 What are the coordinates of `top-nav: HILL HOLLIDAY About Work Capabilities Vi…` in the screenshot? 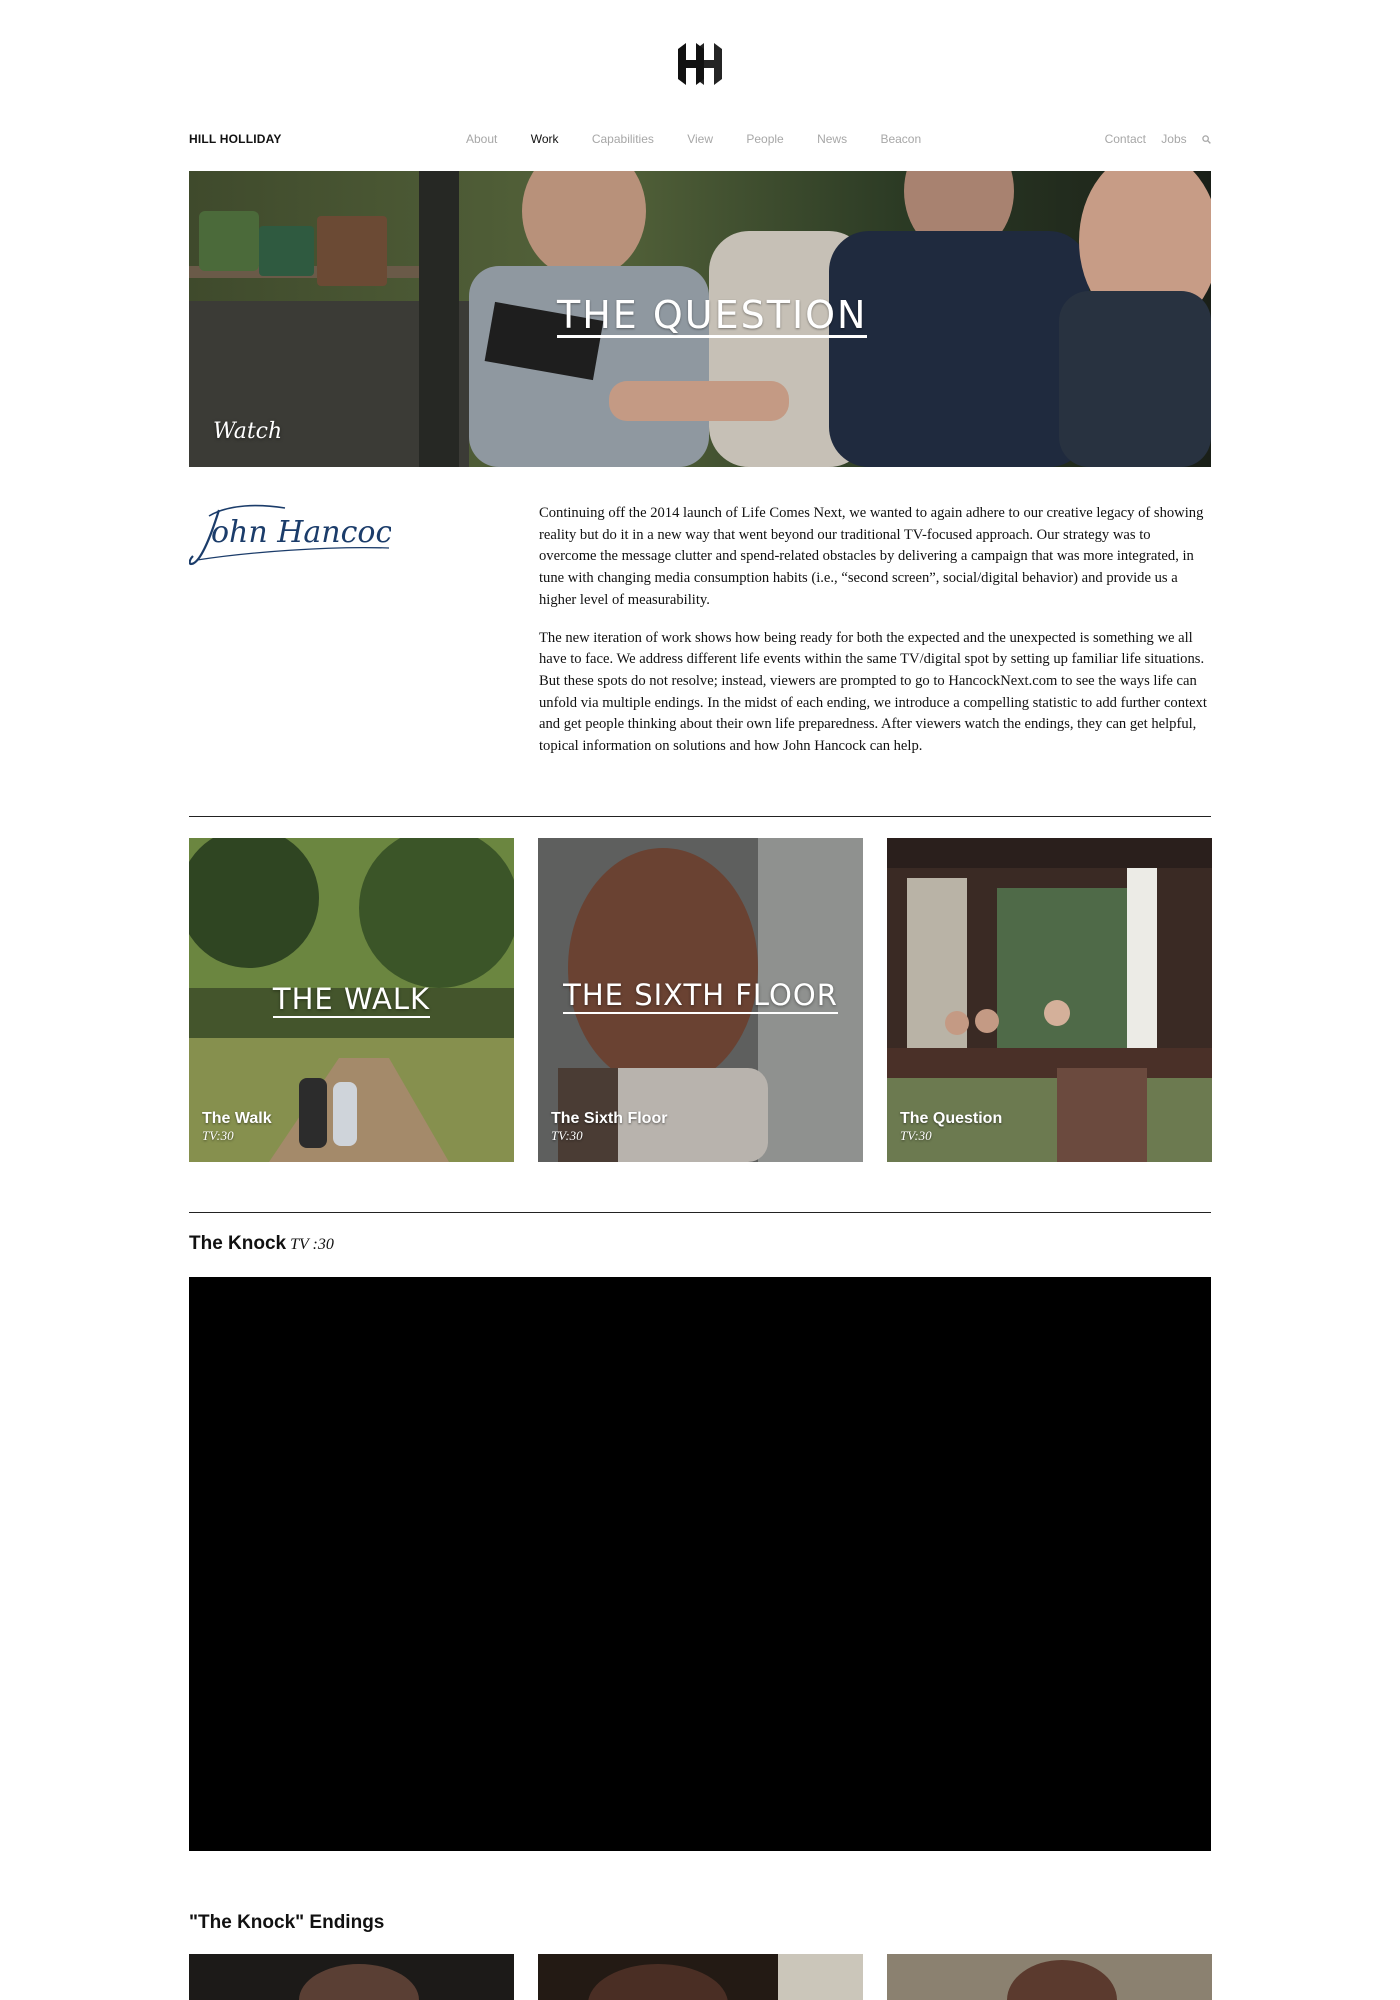 It's located at (700, 140).